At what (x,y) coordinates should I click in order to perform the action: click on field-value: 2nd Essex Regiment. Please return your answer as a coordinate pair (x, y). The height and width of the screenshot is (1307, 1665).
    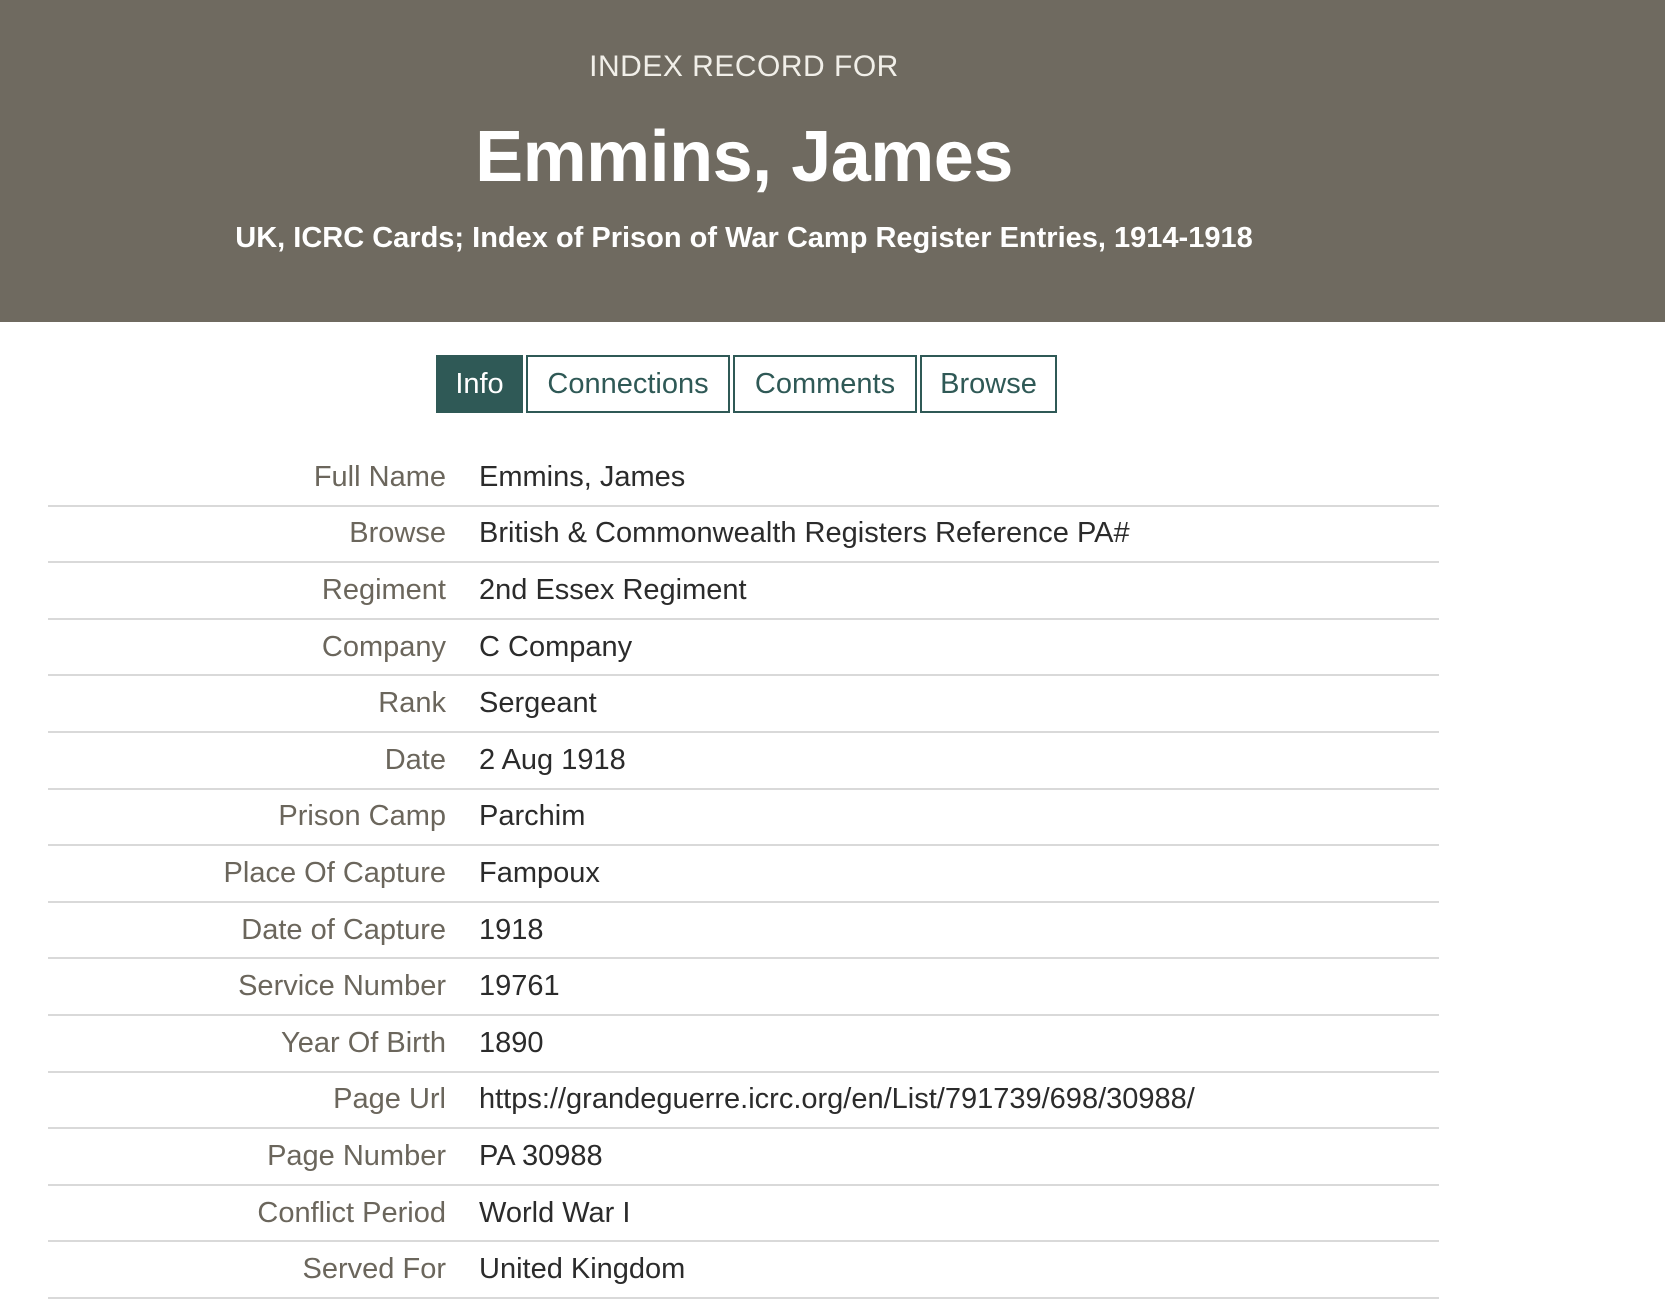
    Looking at the image, I should click on (613, 589).